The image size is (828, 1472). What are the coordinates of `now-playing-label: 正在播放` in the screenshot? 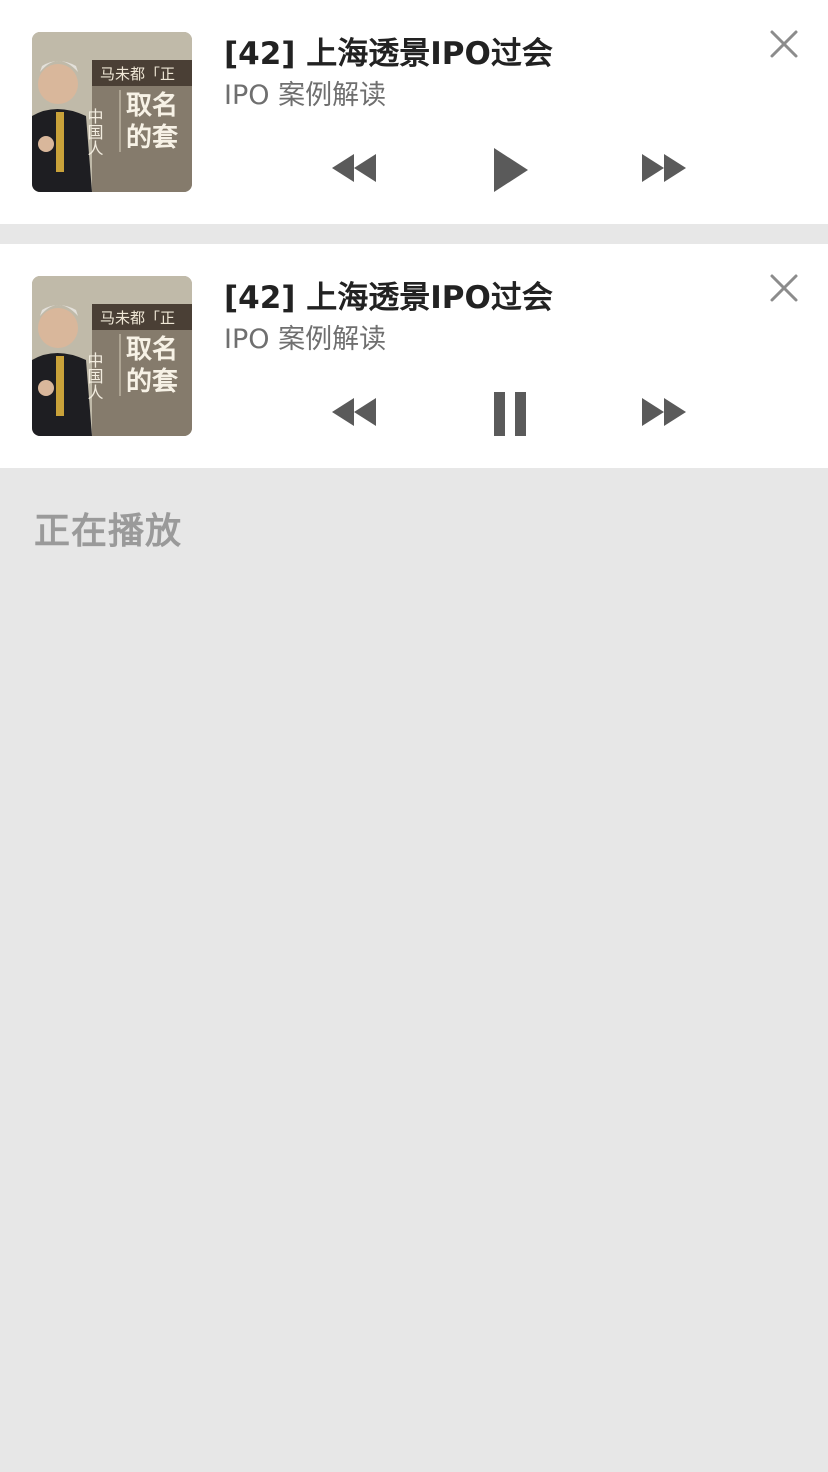 It's located at (108, 531).